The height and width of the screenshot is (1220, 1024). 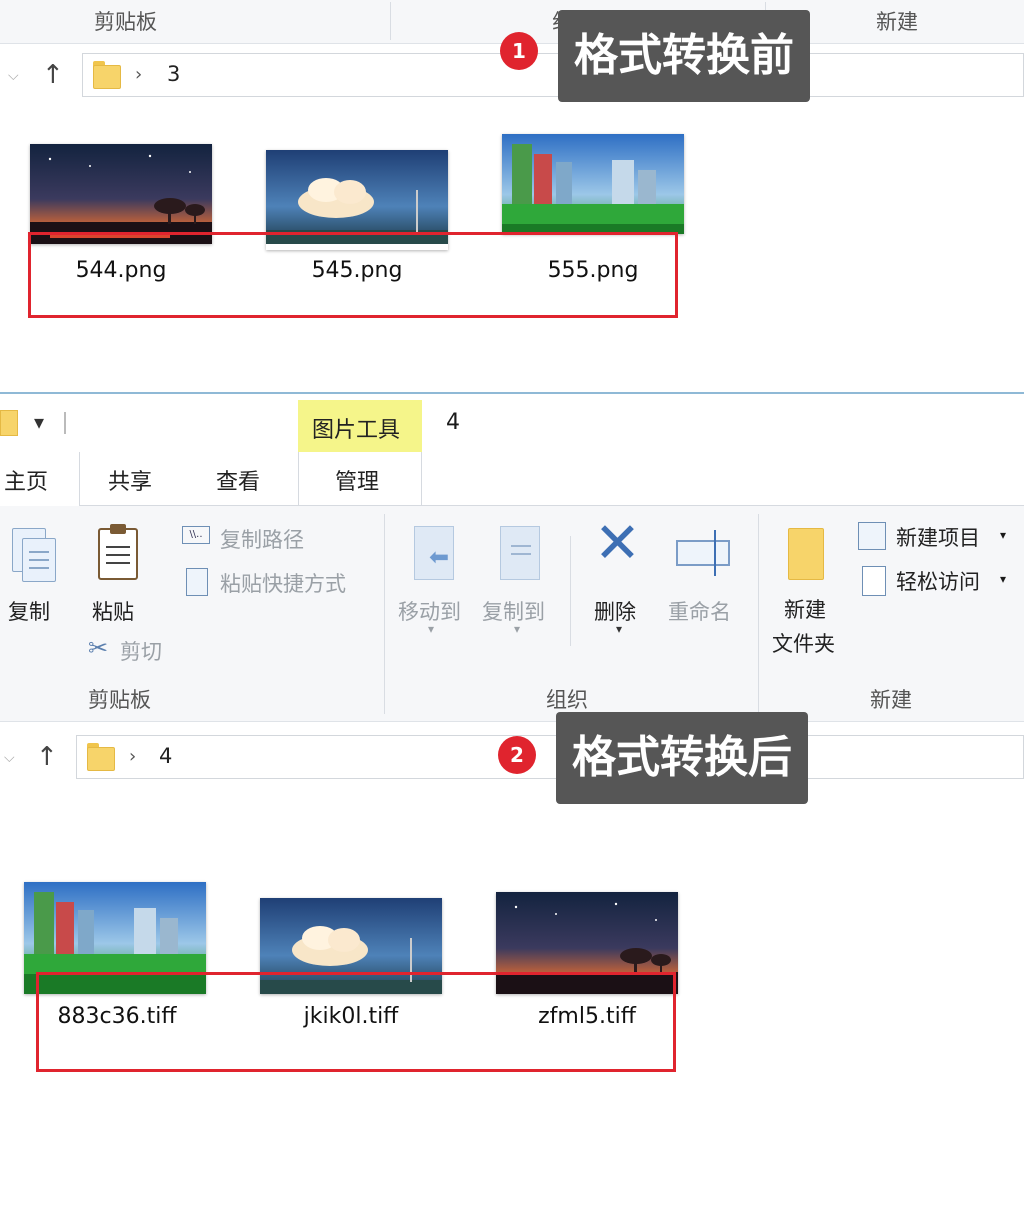 I want to click on tab-home-label: 主页, so click(x=26, y=482).